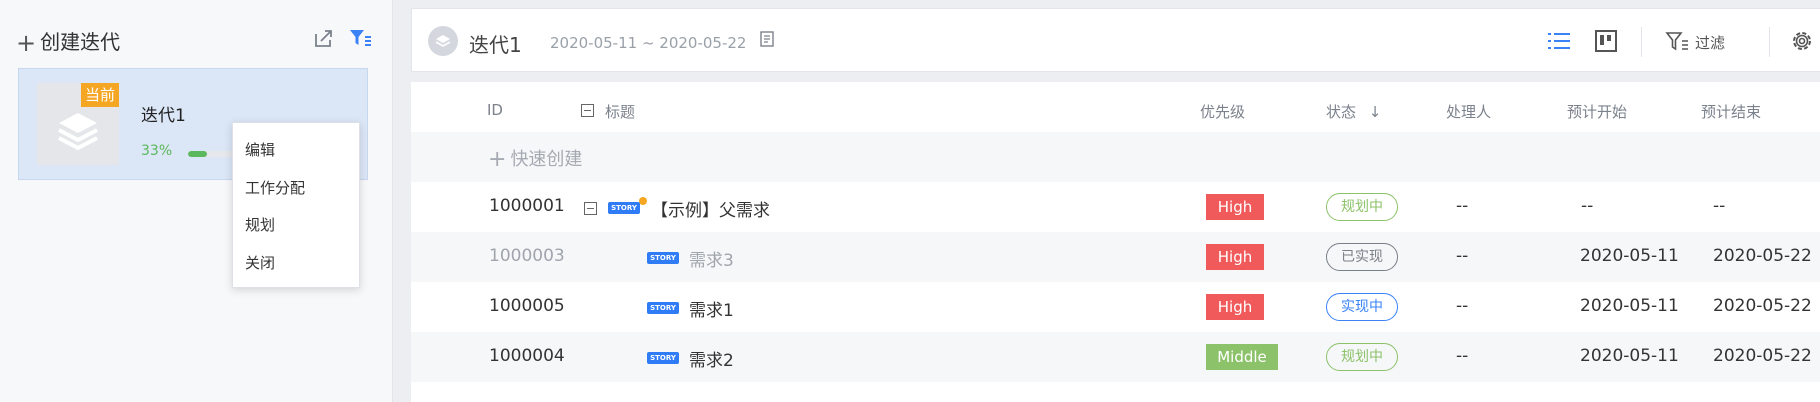  What do you see at coordinates (1606, 41) in the screenshot?
I see `board-view-icon` at bounding box center [1606, 41].